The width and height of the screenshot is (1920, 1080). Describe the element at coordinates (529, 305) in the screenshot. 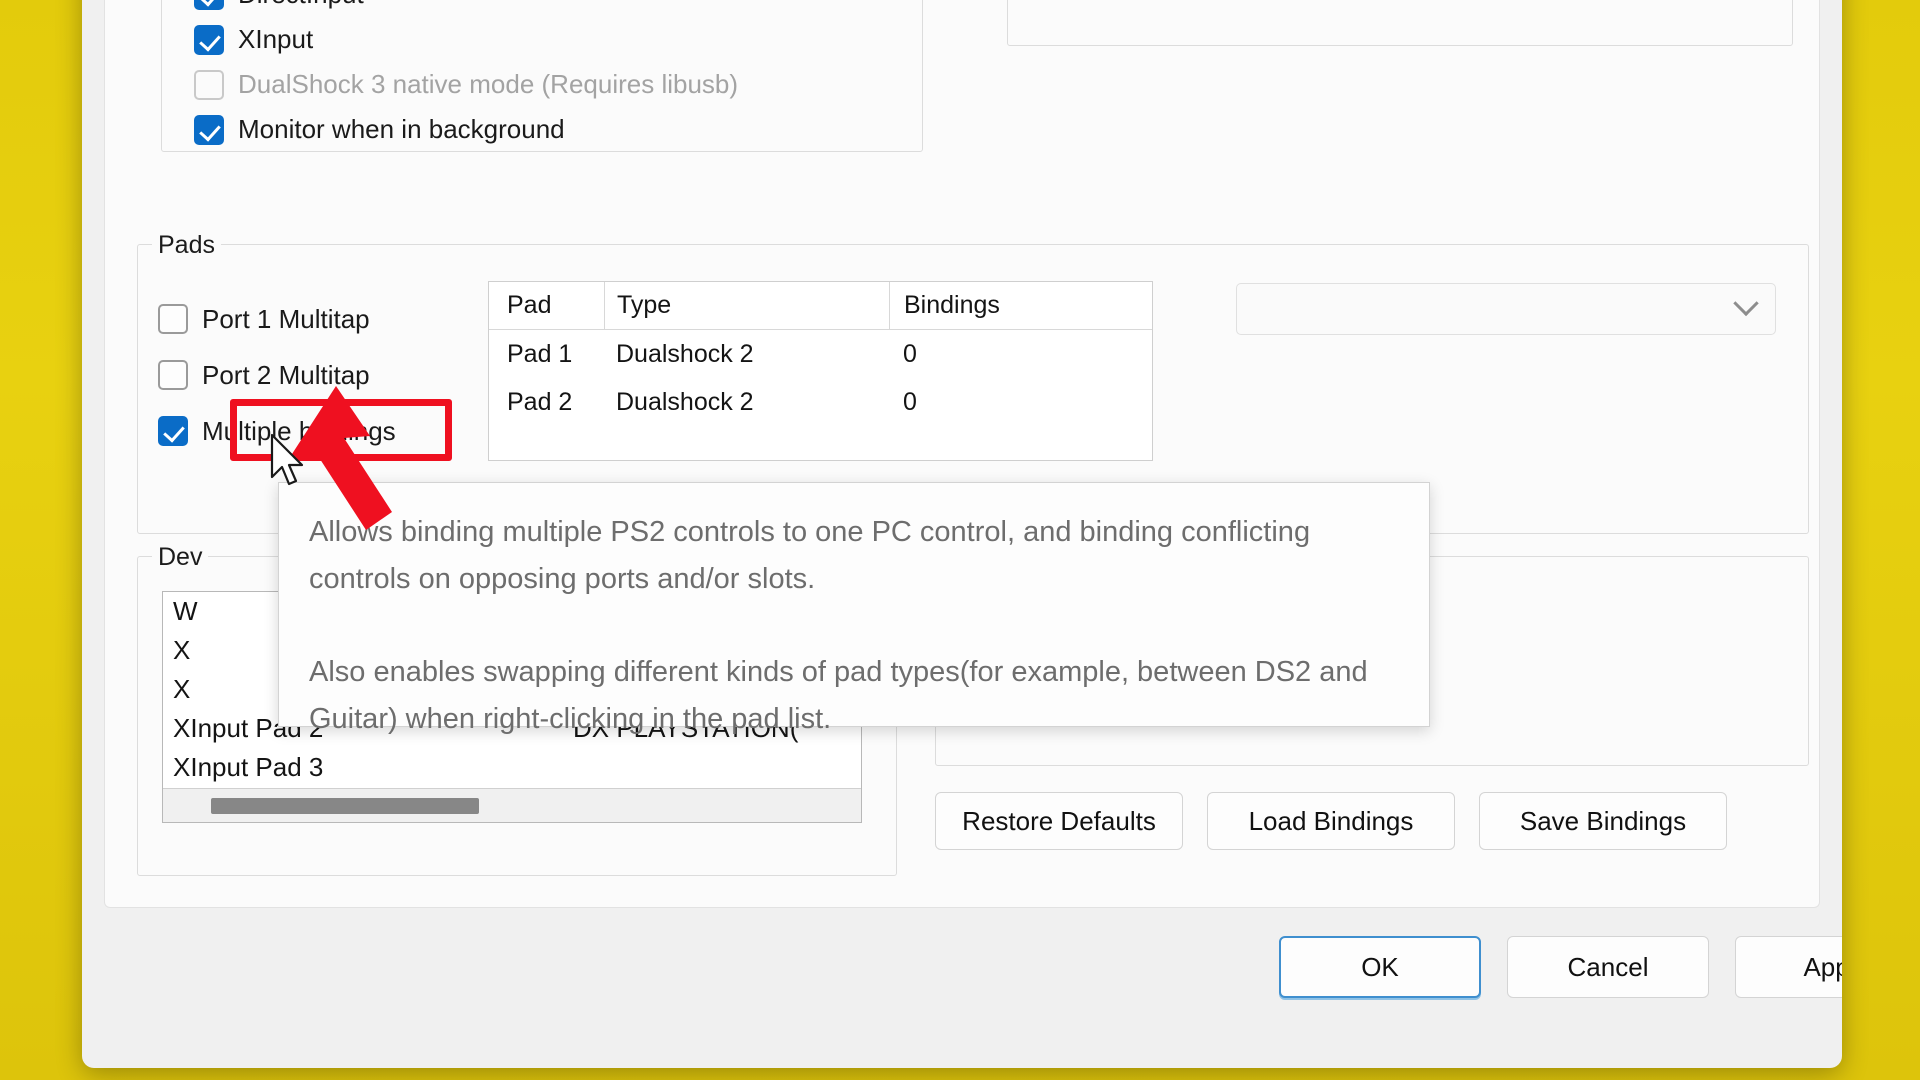

I see `pad-column-header-pad: Pad` at that location.